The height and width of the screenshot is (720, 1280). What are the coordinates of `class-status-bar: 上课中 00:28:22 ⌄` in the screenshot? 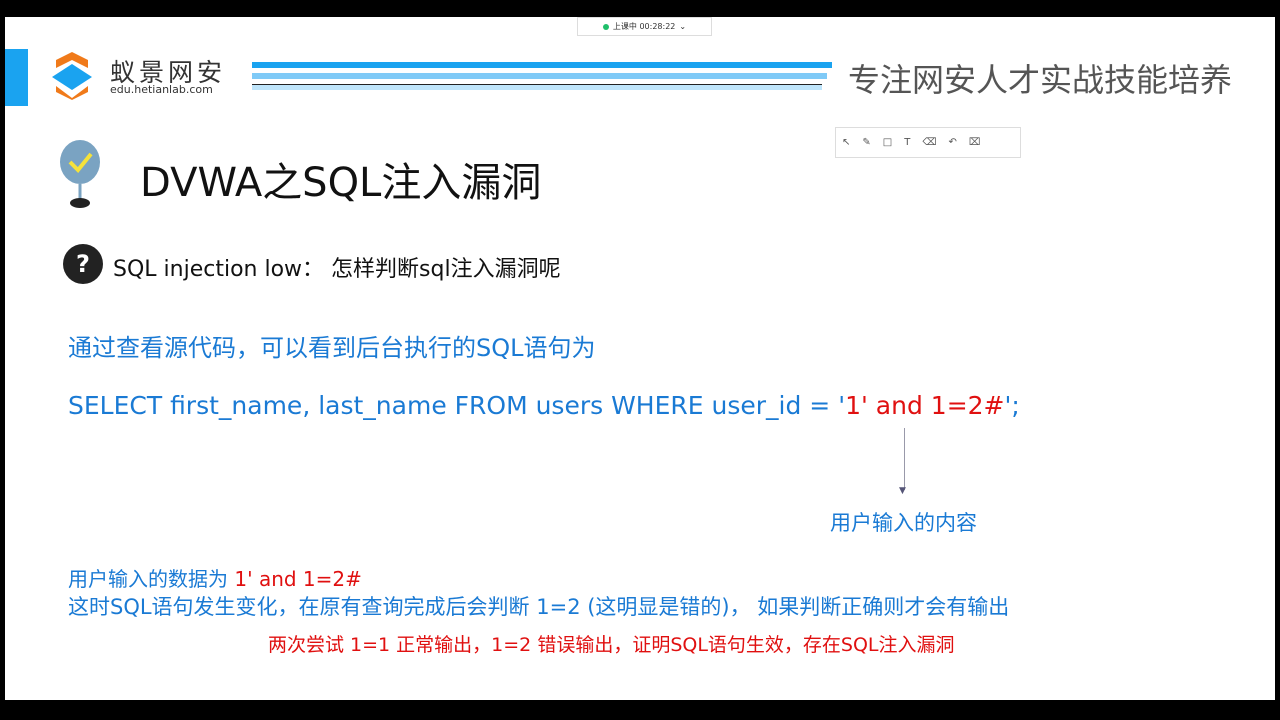 It's located at (644, 26).